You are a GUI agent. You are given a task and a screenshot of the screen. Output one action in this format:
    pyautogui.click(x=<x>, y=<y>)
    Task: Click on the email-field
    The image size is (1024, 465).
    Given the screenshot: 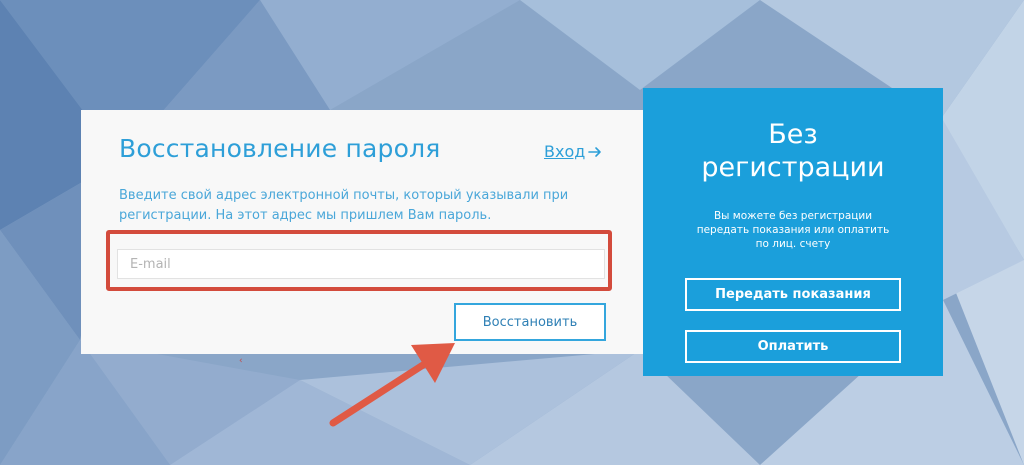 What is the action you would take?
    pyautogui.click(x=361, y=264)
    